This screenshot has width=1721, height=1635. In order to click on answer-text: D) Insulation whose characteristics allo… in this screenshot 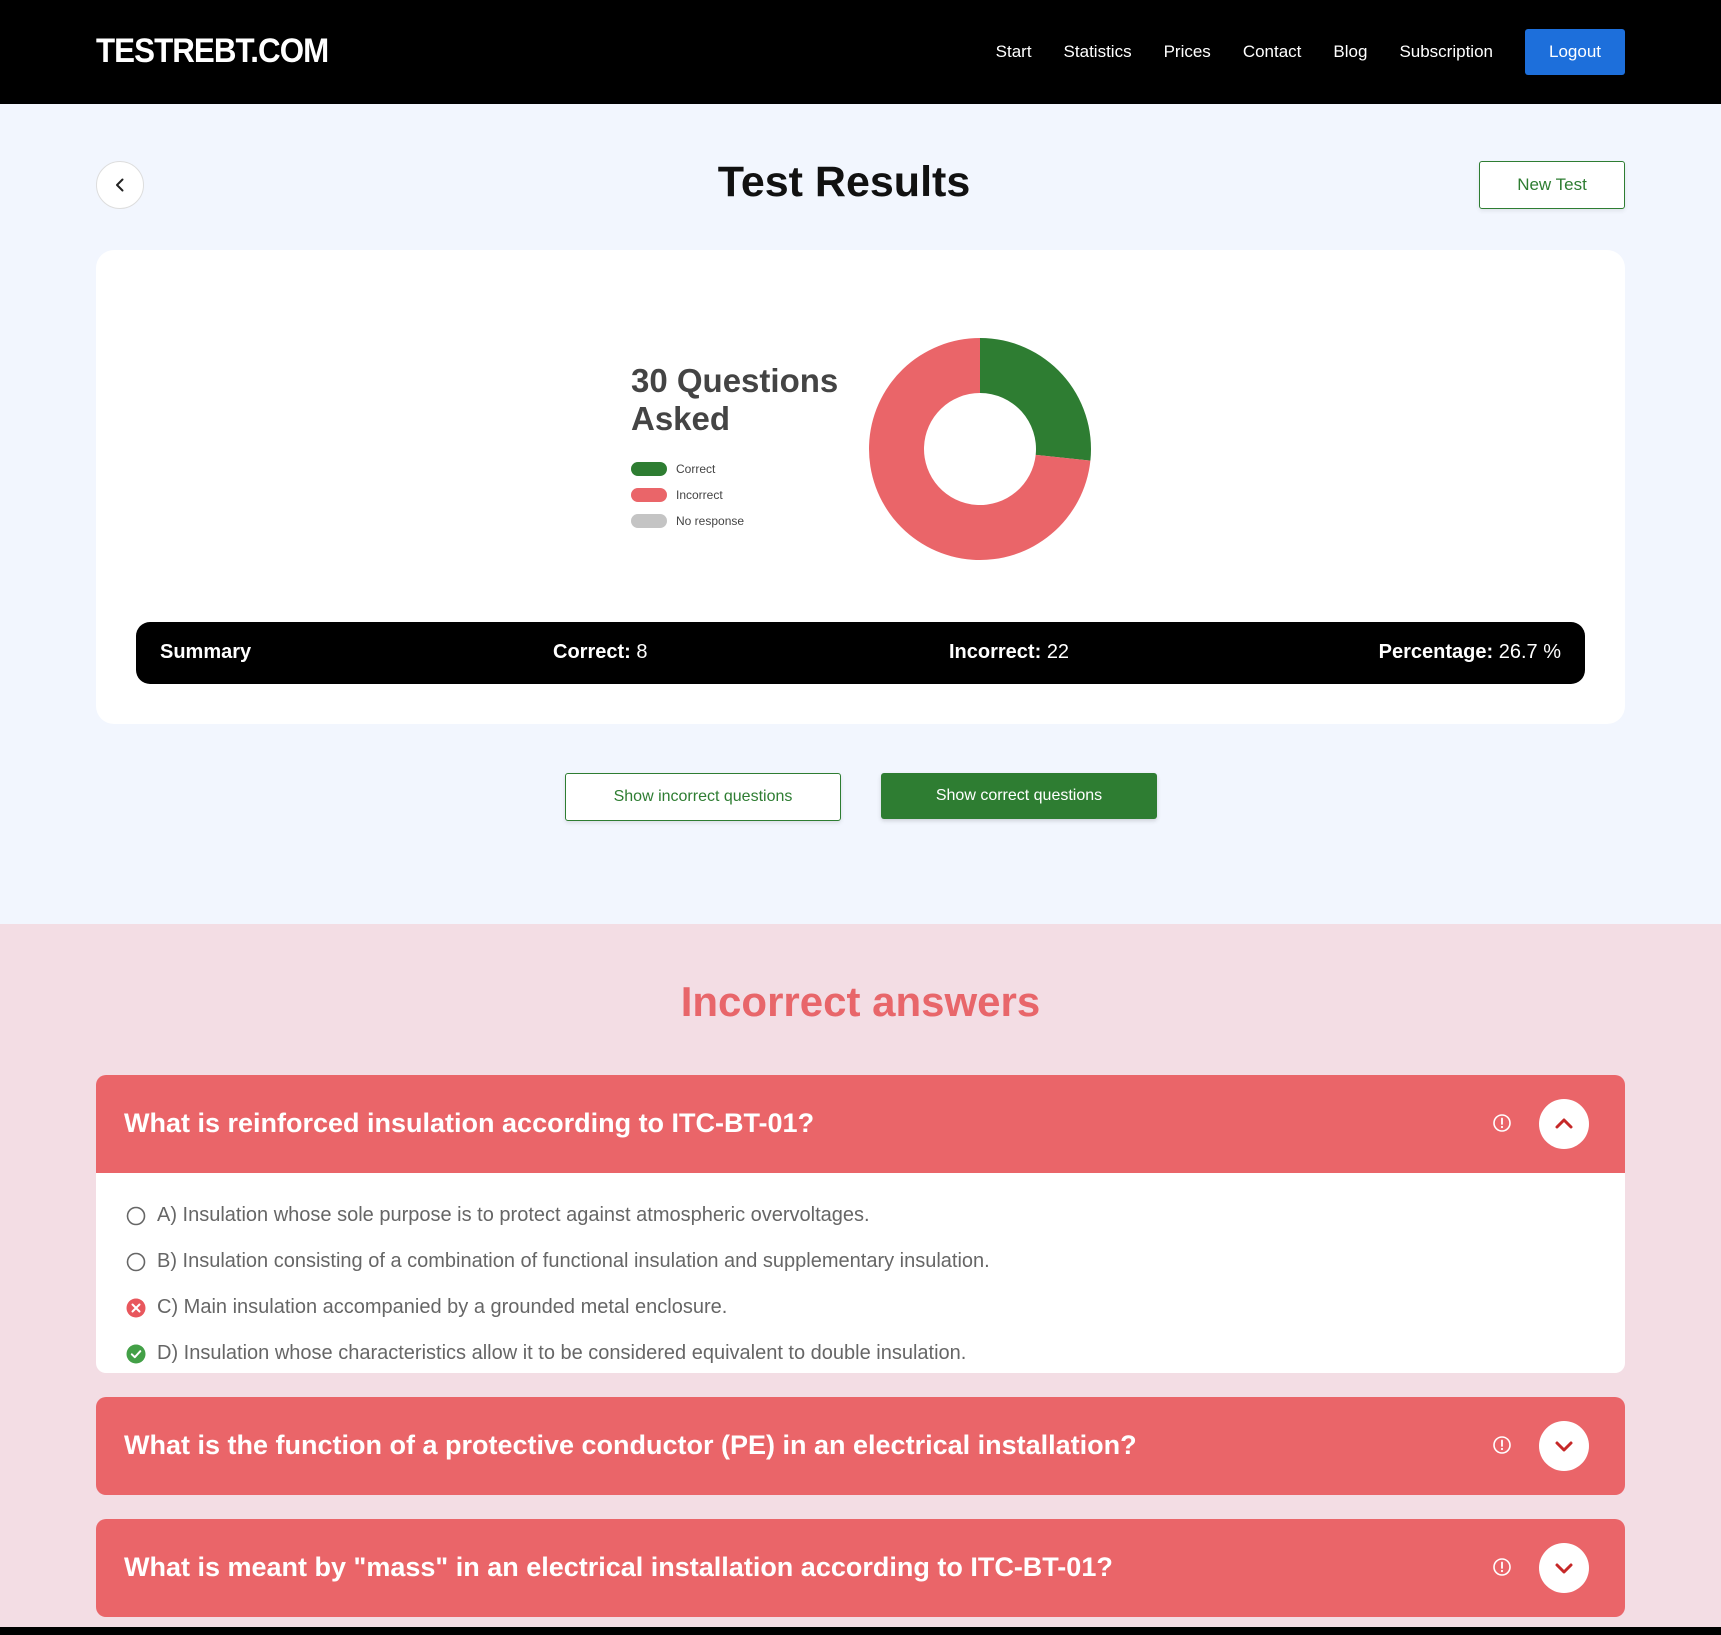, I will do `click(562, 1353)`.